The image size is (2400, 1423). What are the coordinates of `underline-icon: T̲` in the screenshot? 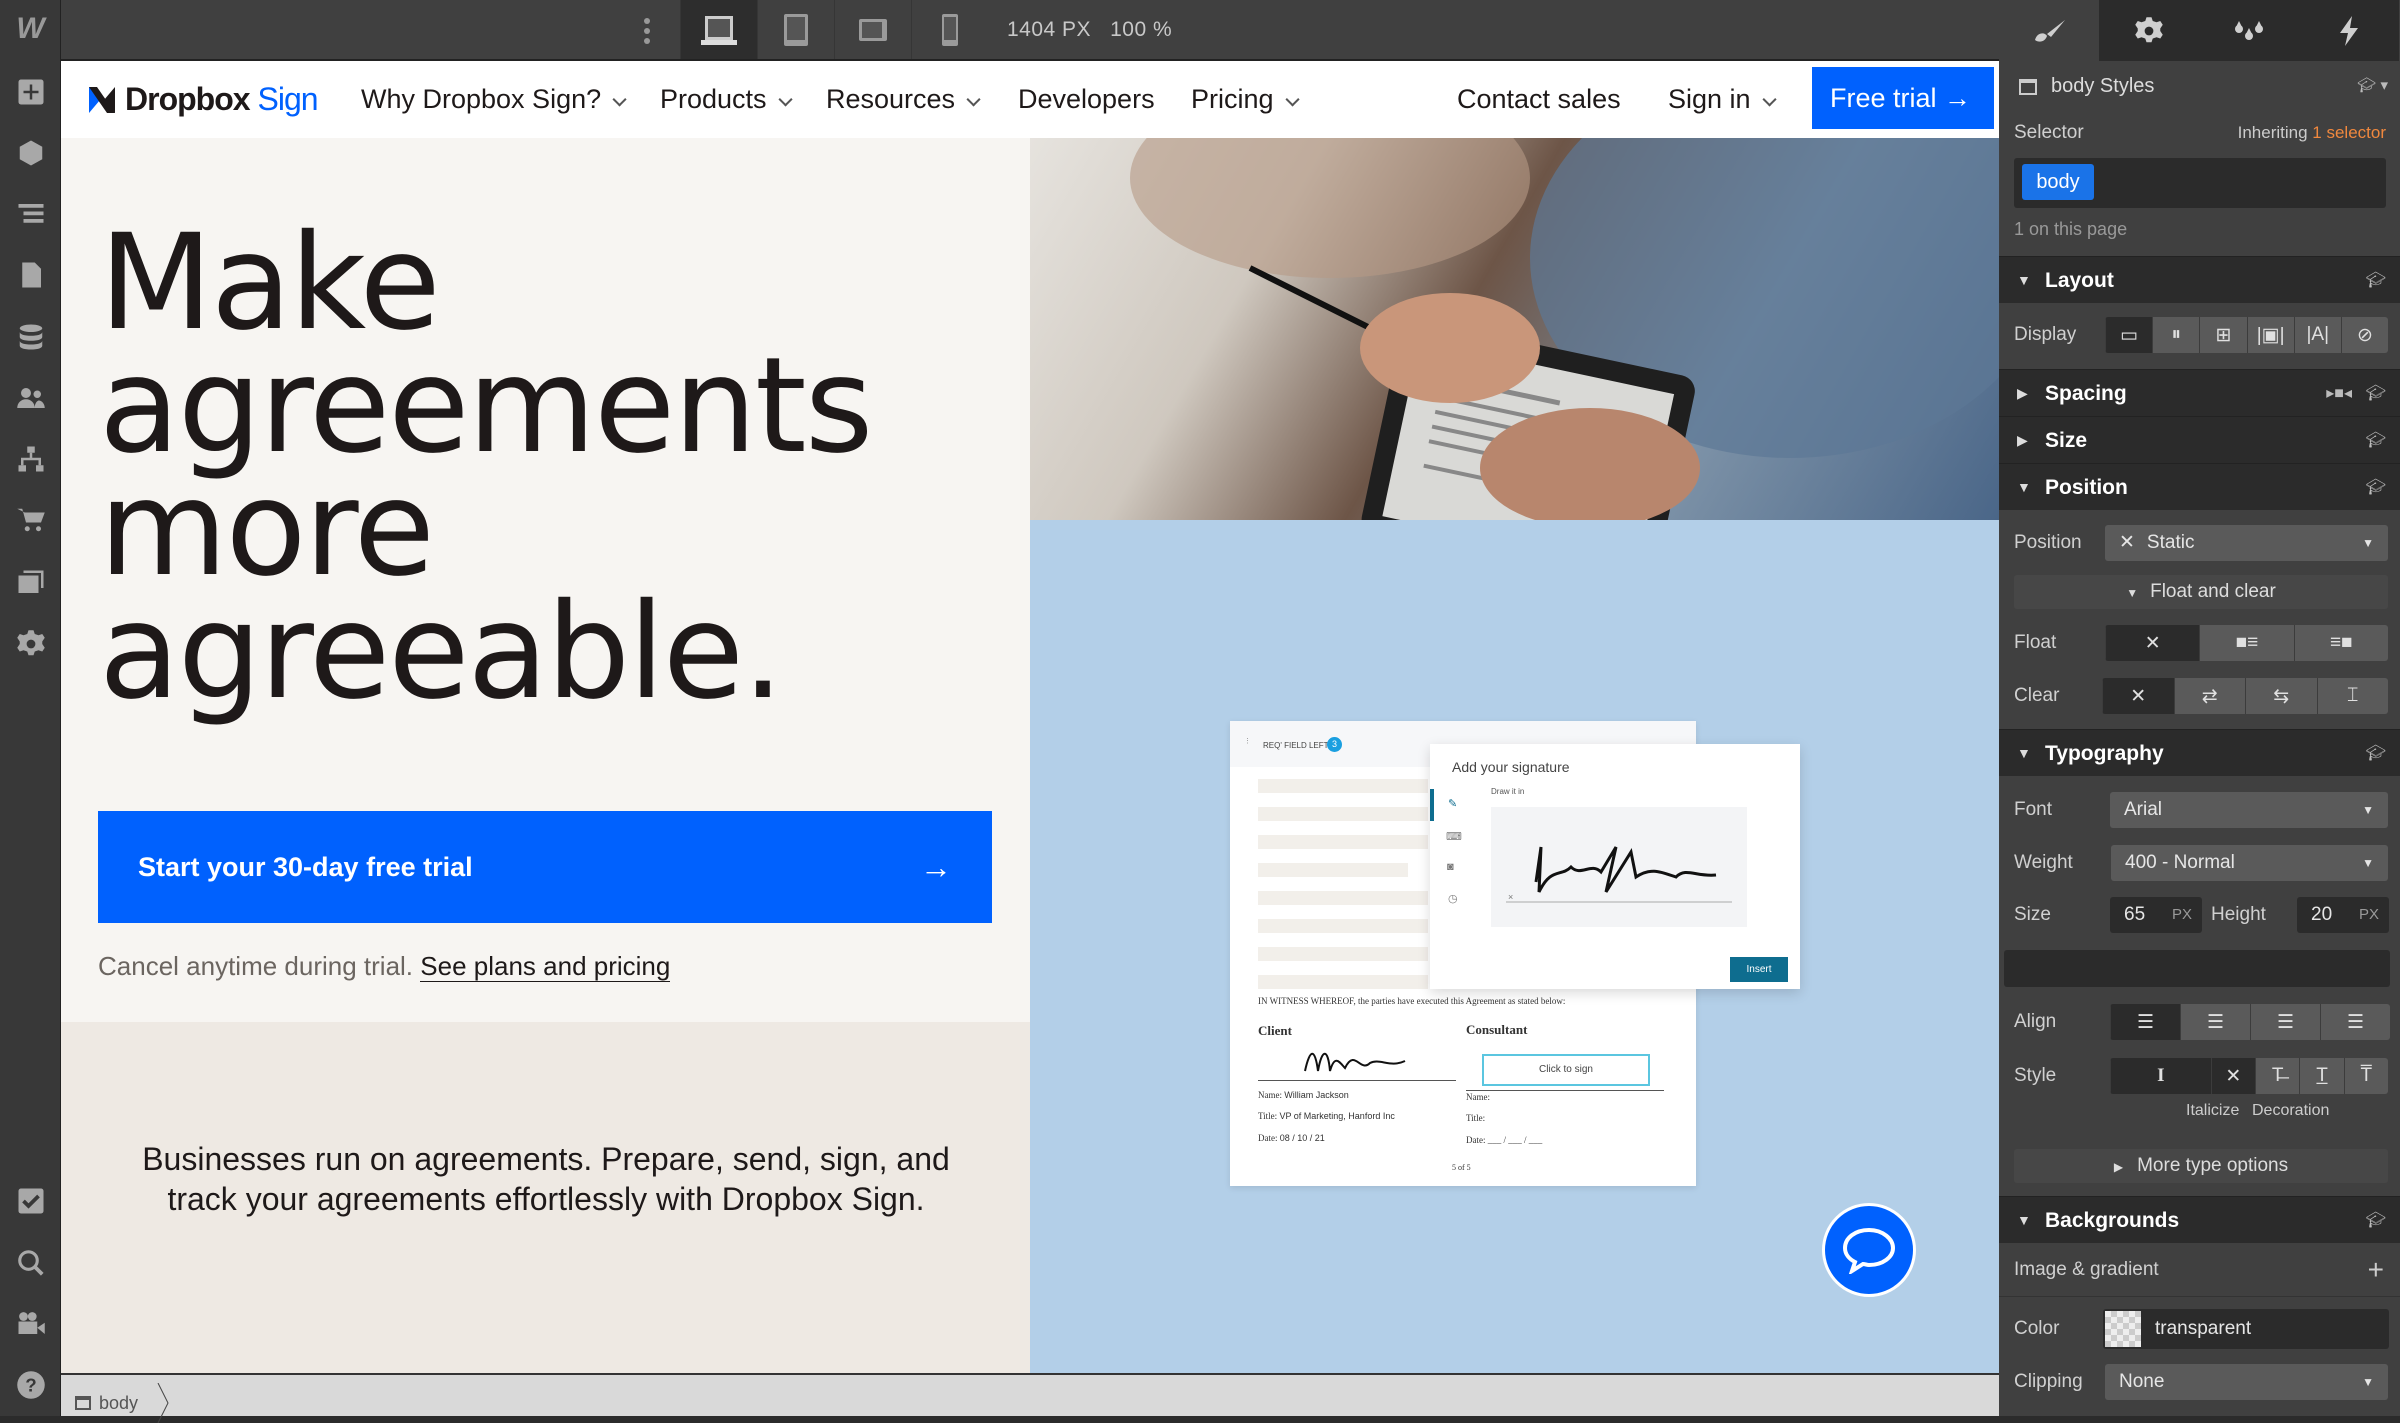 It's located at (2321, 1076).